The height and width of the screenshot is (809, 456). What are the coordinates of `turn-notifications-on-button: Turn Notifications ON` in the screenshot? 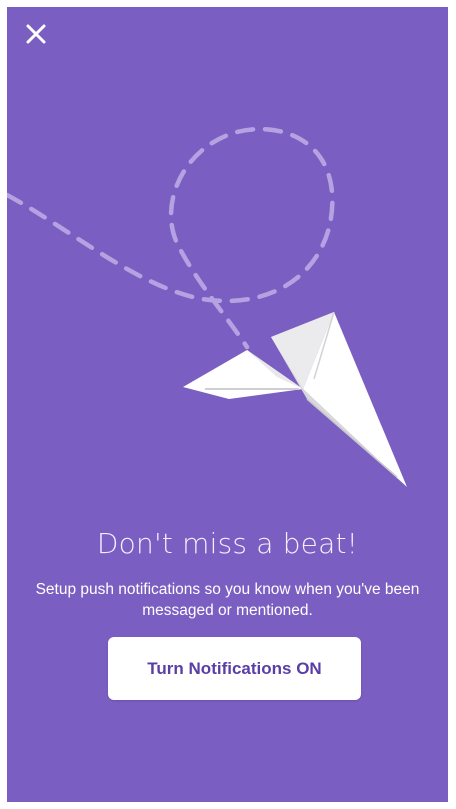 It's located at (234, 668).